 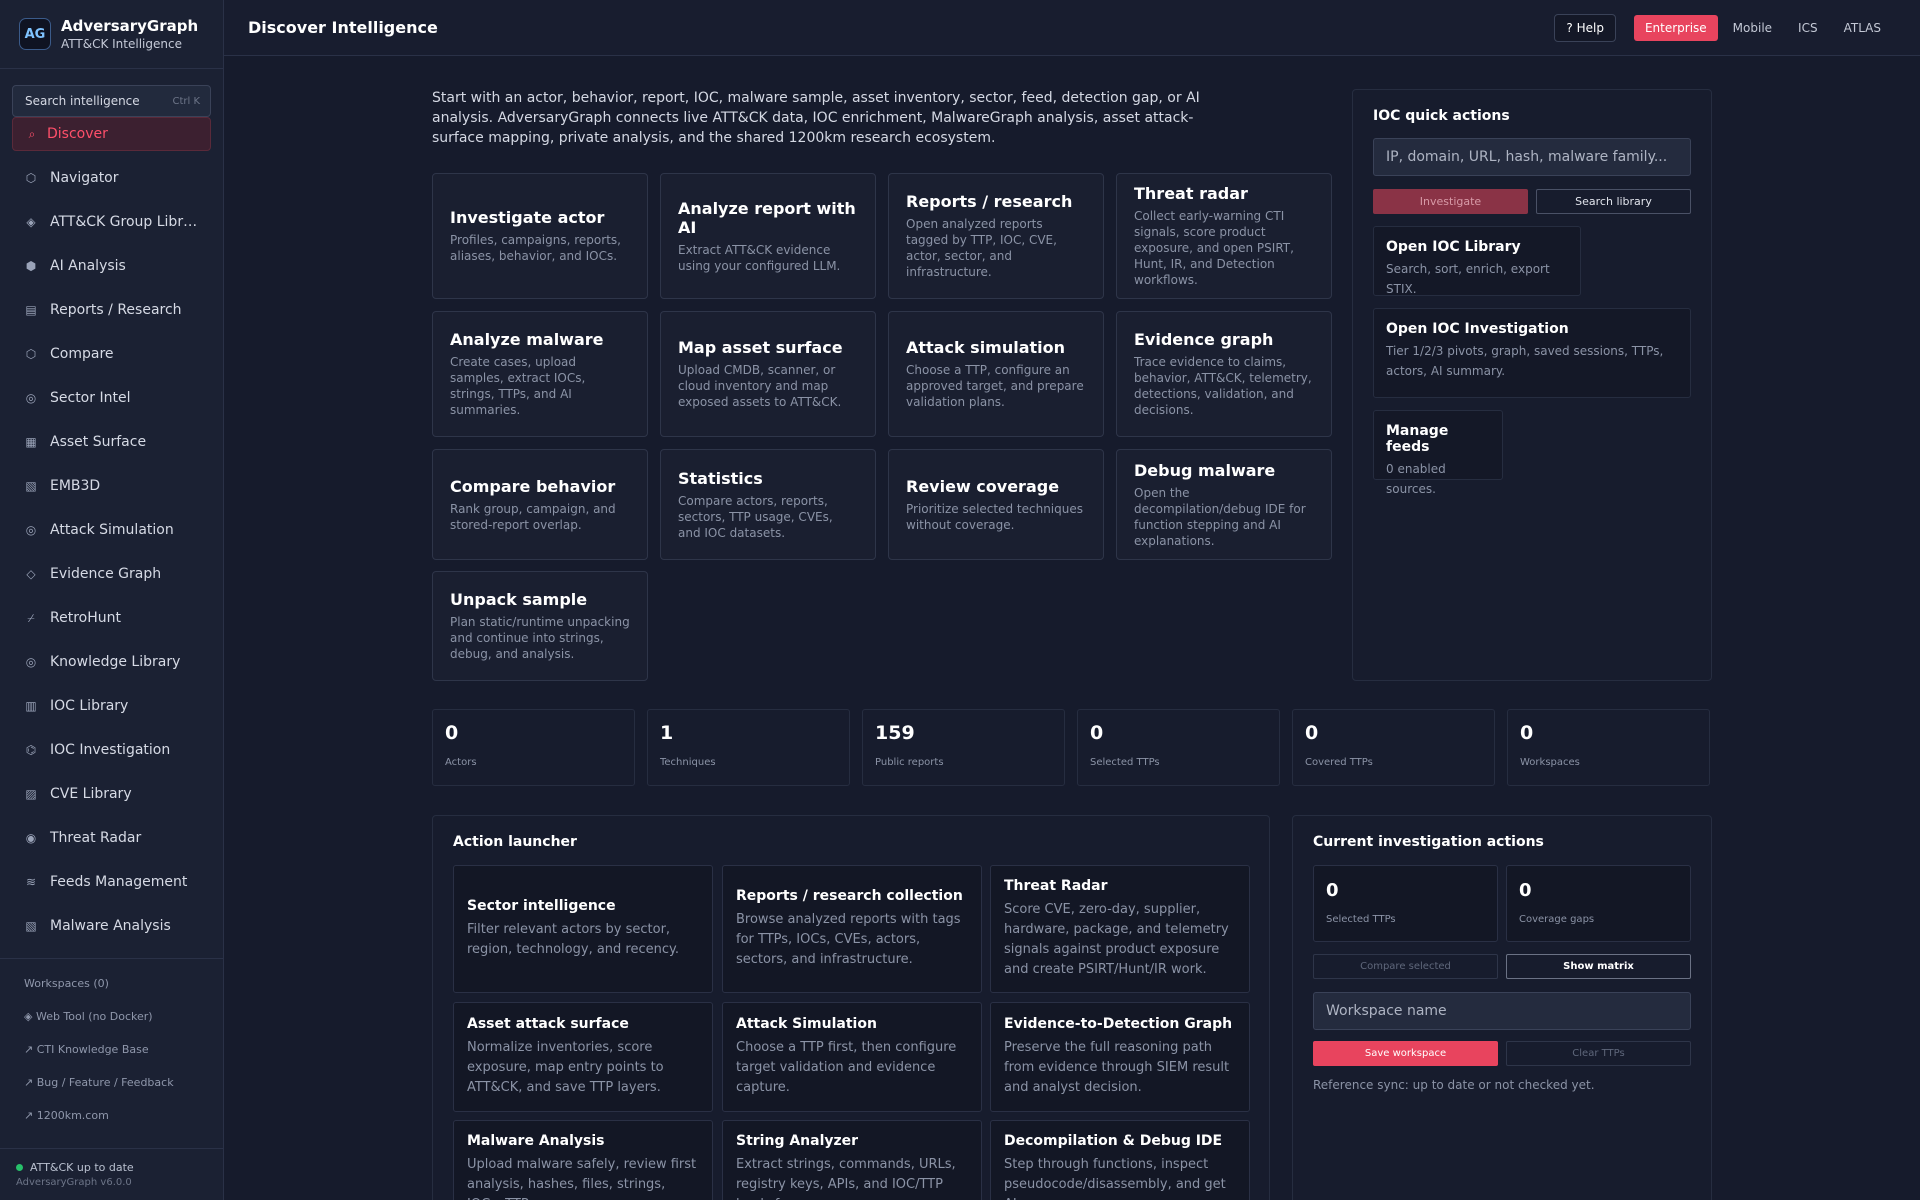 I want to click on workspace-name-input: Workspace name, so click(x=1502, y=1011).